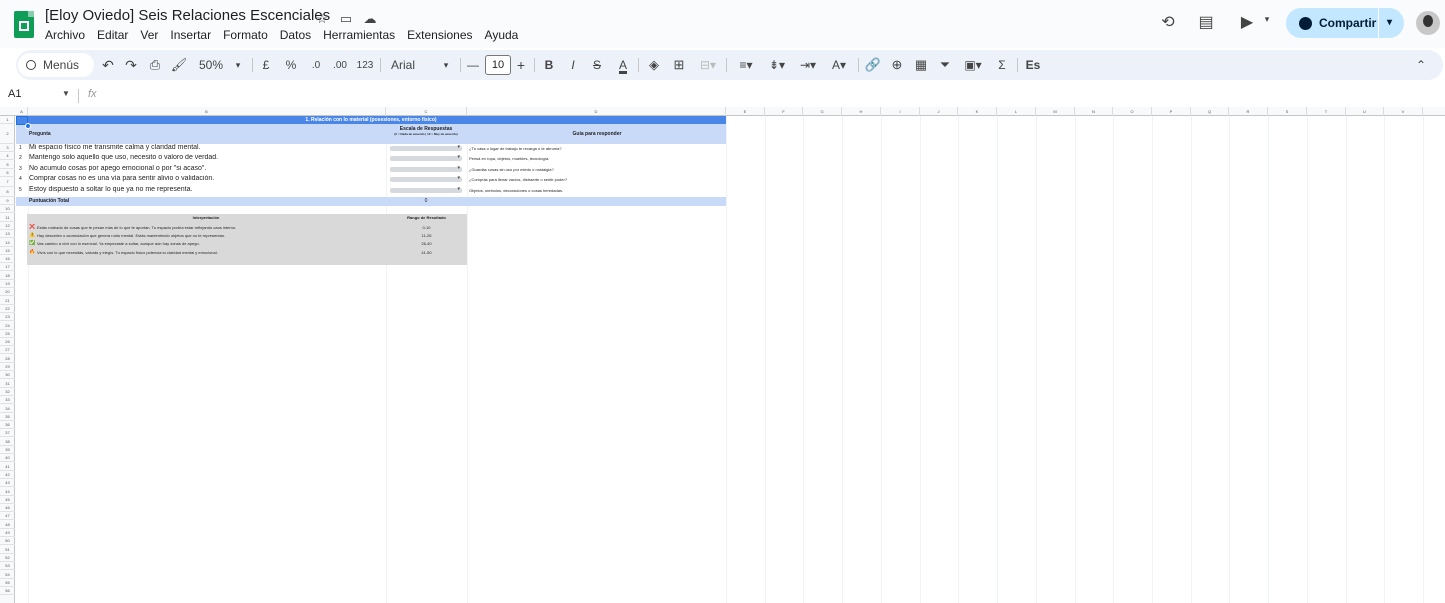 This screenshot has width=1445, height=603. What do you see at coordinates (108, 65) in the screenshot?
I see `undo-icon: ↶` at bounding box center [108, 65].